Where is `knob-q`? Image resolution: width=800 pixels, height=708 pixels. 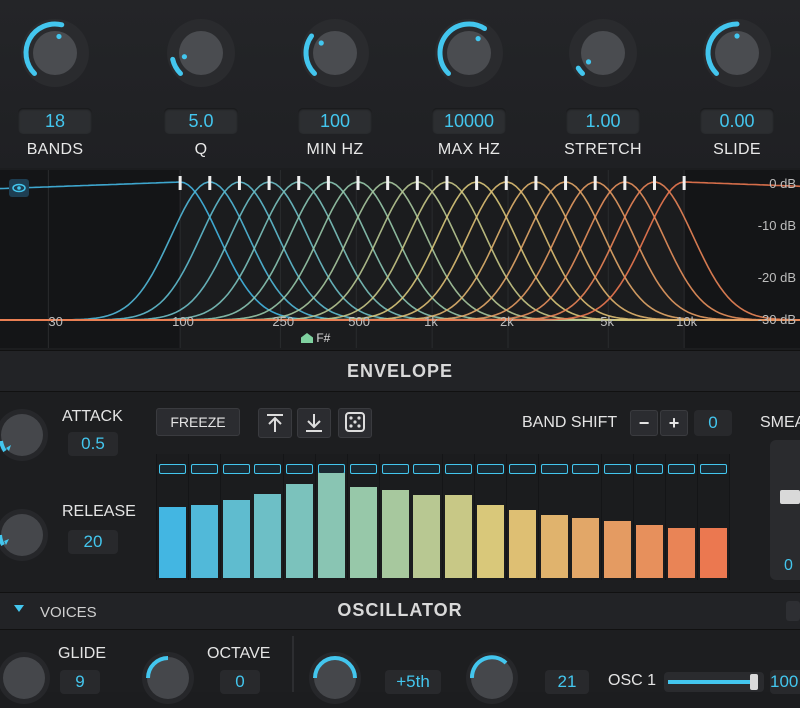 knob-q is located at coordinates (201, 53).